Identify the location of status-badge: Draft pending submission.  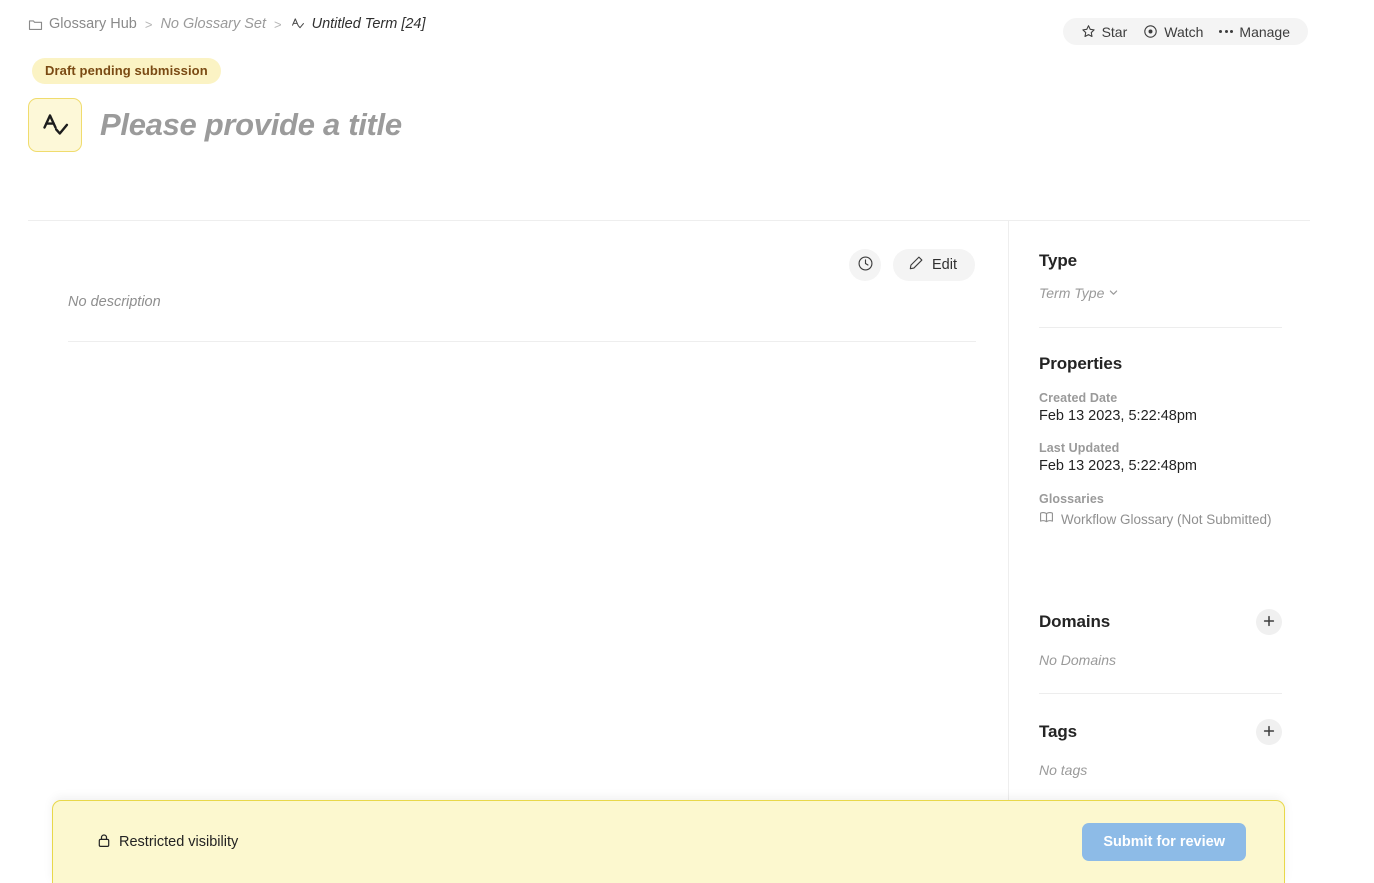
(126, 71).